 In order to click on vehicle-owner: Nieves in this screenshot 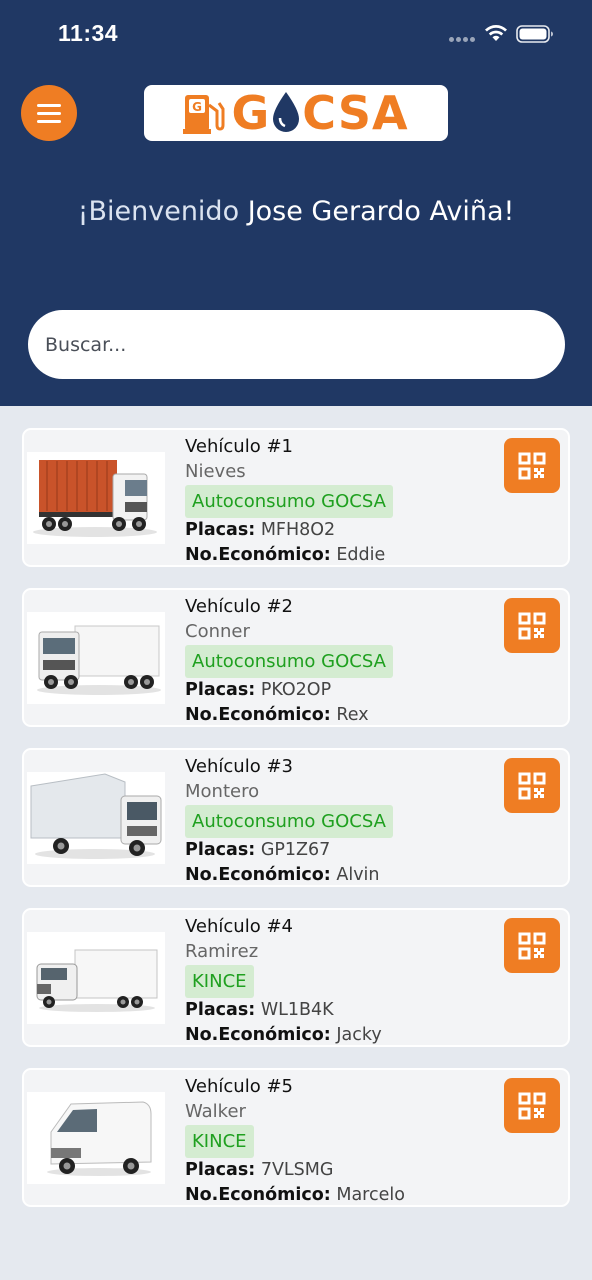, I will do `click(215, 471)`.